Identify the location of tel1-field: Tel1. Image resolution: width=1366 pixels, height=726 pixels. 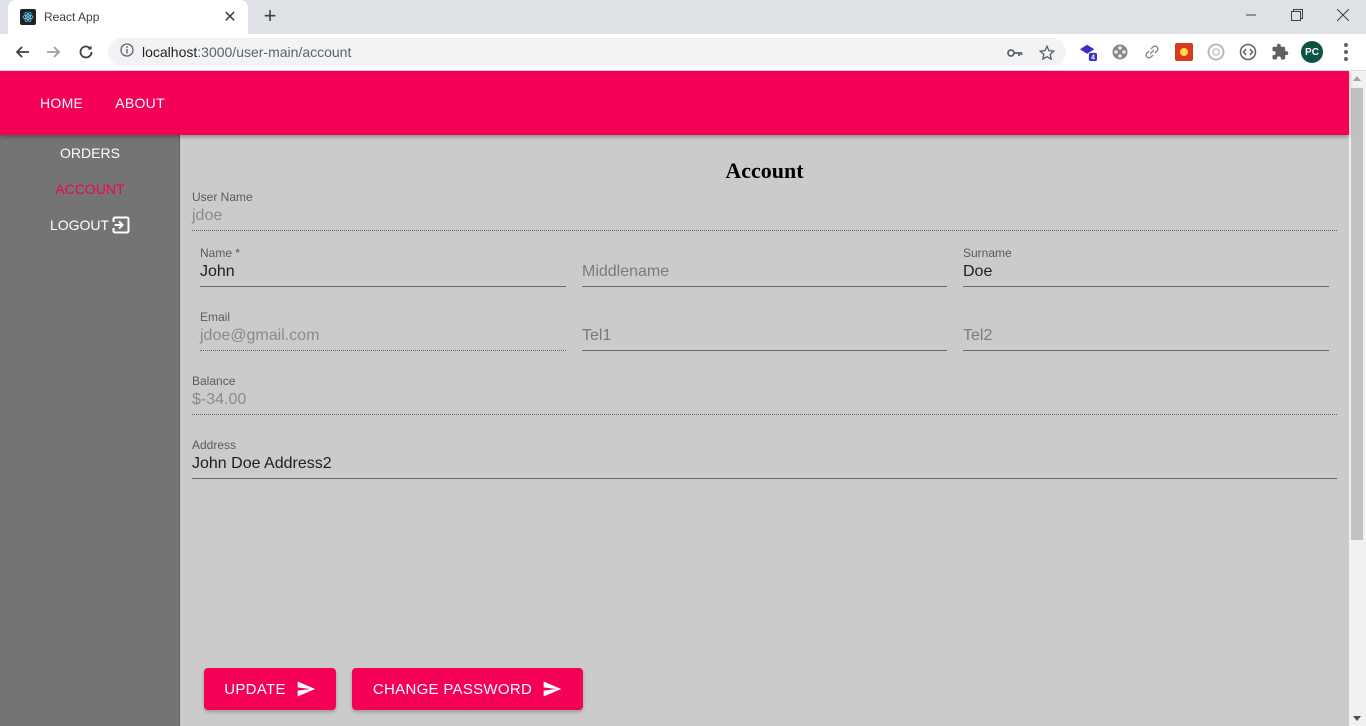
(764, 334).